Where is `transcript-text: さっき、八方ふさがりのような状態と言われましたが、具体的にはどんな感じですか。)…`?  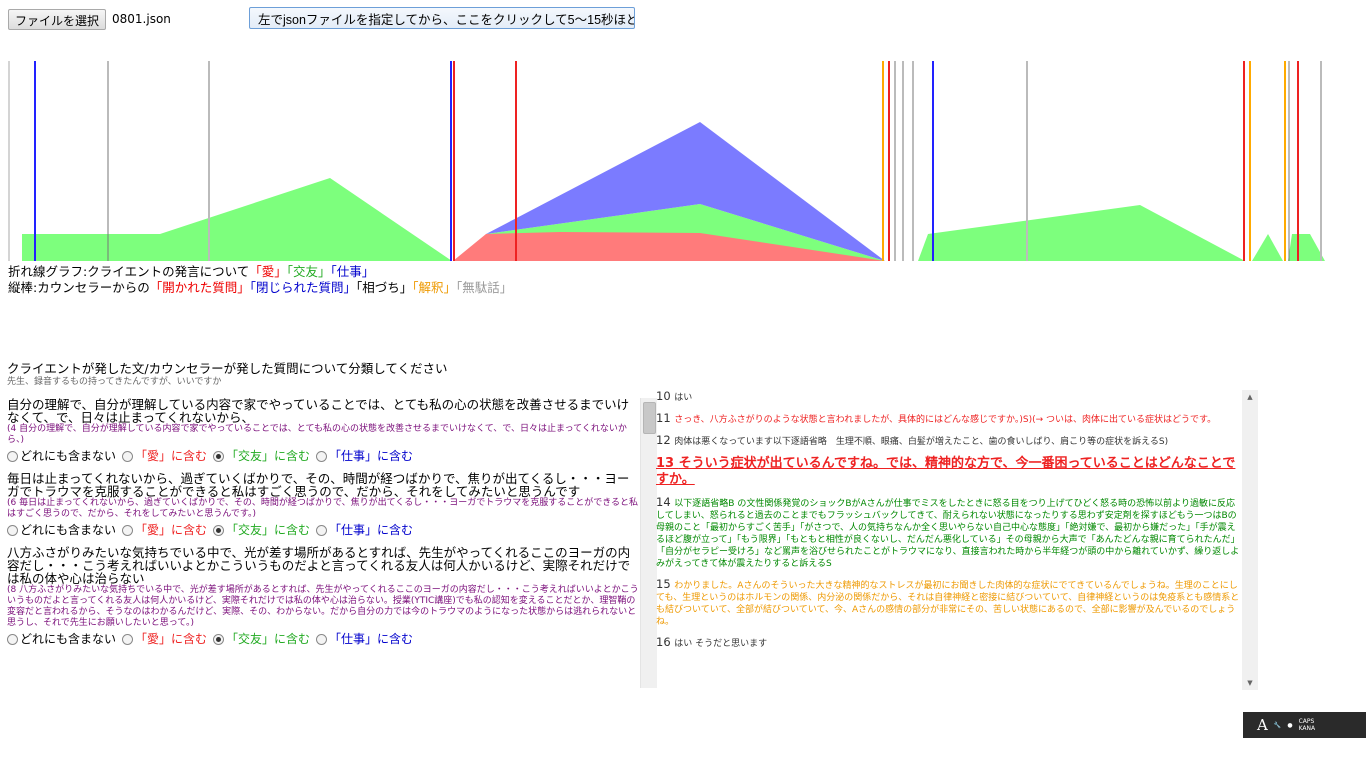 transcript-text: さっき、八方ふさがりのような状態と言われましたが、具体的にはどんな感じですか。)… is located at coordinates (945, 420).